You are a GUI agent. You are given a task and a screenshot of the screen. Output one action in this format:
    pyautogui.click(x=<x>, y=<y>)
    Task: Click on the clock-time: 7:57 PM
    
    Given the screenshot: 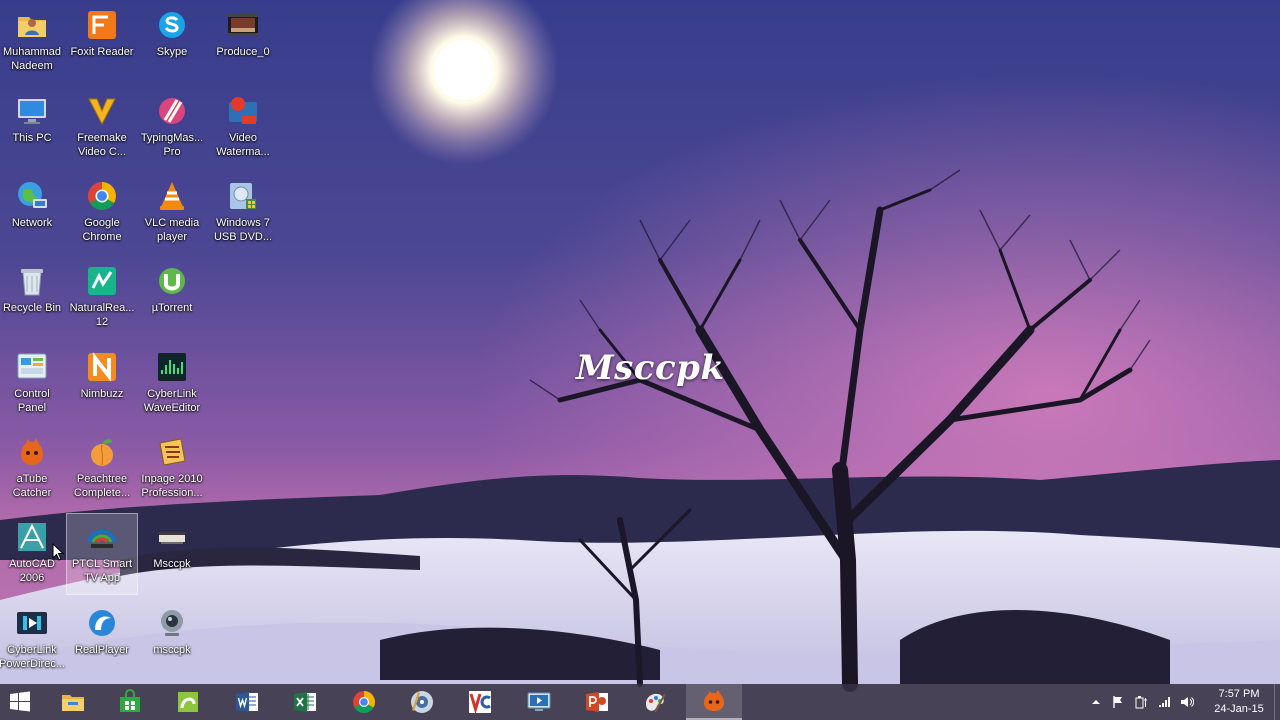 What is the action you would take?
    pyautogui.click(x=1239, y=694)
    